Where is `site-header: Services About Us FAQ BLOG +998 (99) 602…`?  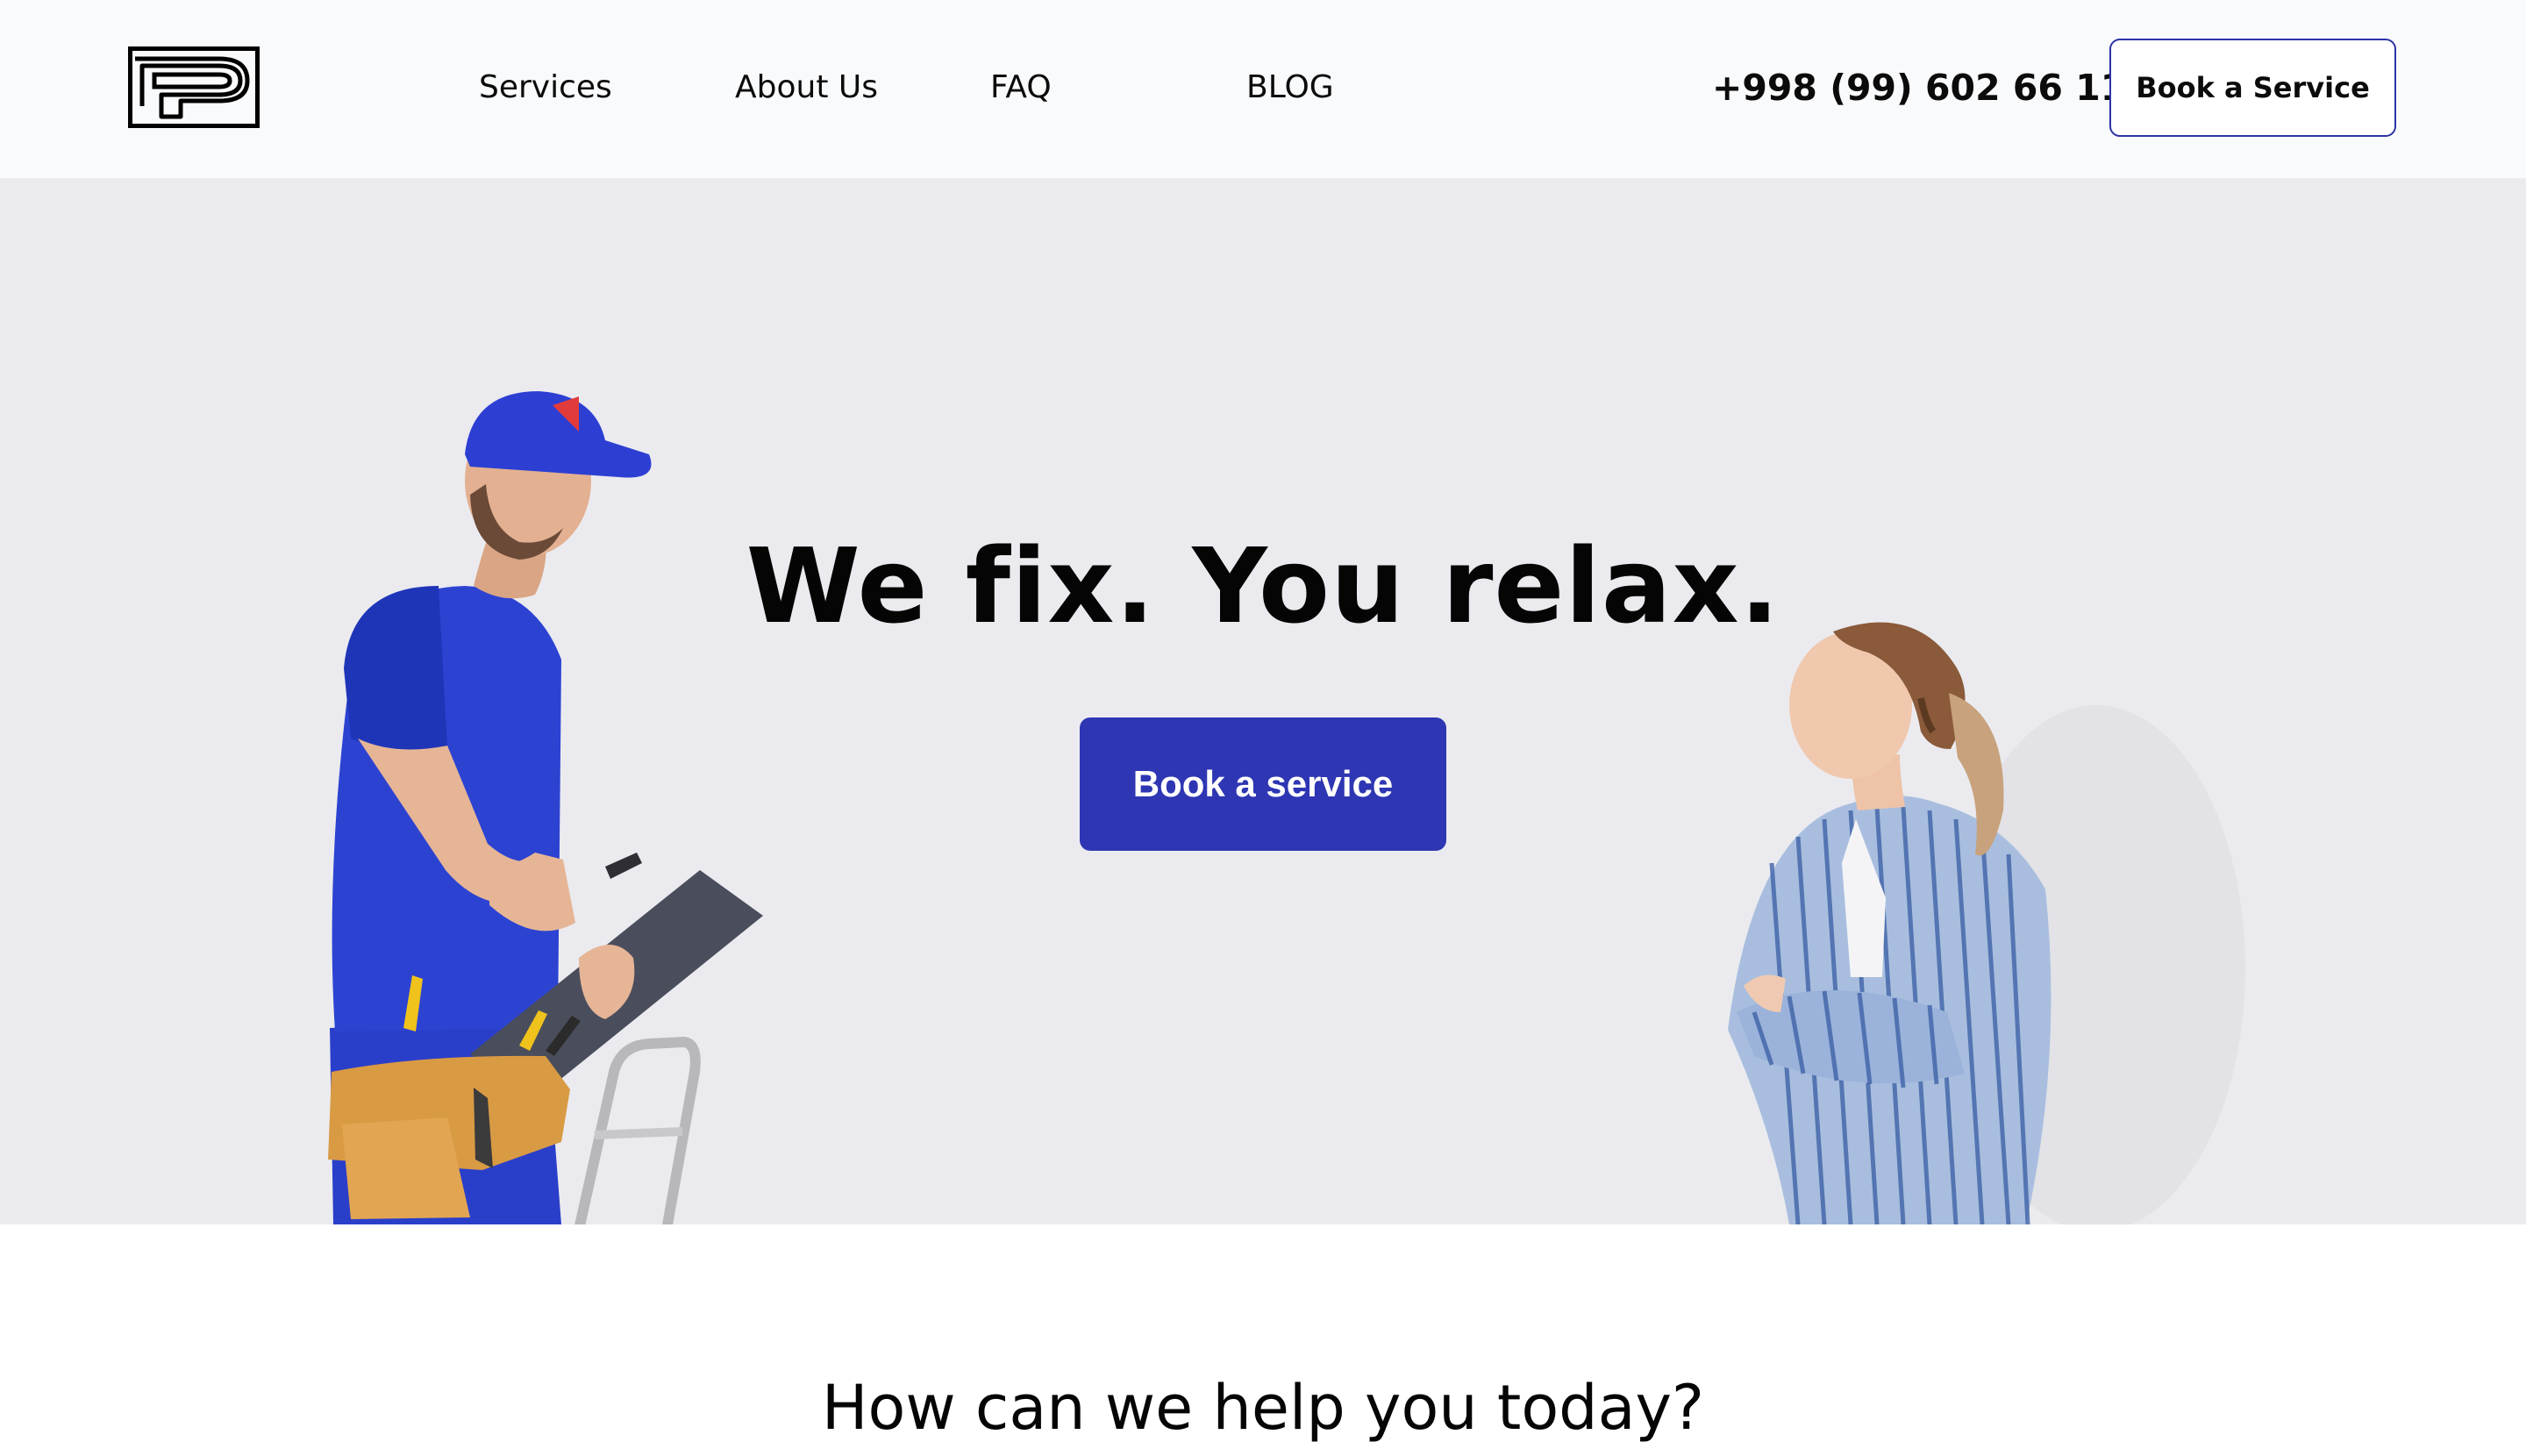 site-header: Services About Us FAQ BLOG +998 (99) 602… is located at coordinates (1263, 89).